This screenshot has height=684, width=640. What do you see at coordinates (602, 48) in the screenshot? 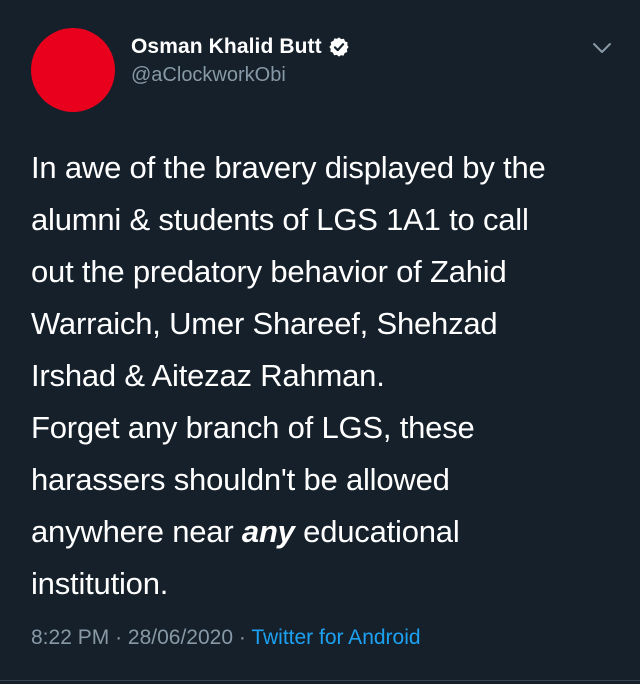
I see `chevron-down-icon` at bounding box center [602, 48].